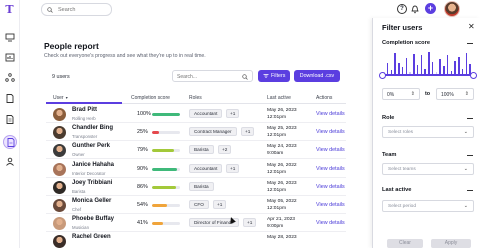  I want to click on stepper-icon: ⇕, so click(466, 94).